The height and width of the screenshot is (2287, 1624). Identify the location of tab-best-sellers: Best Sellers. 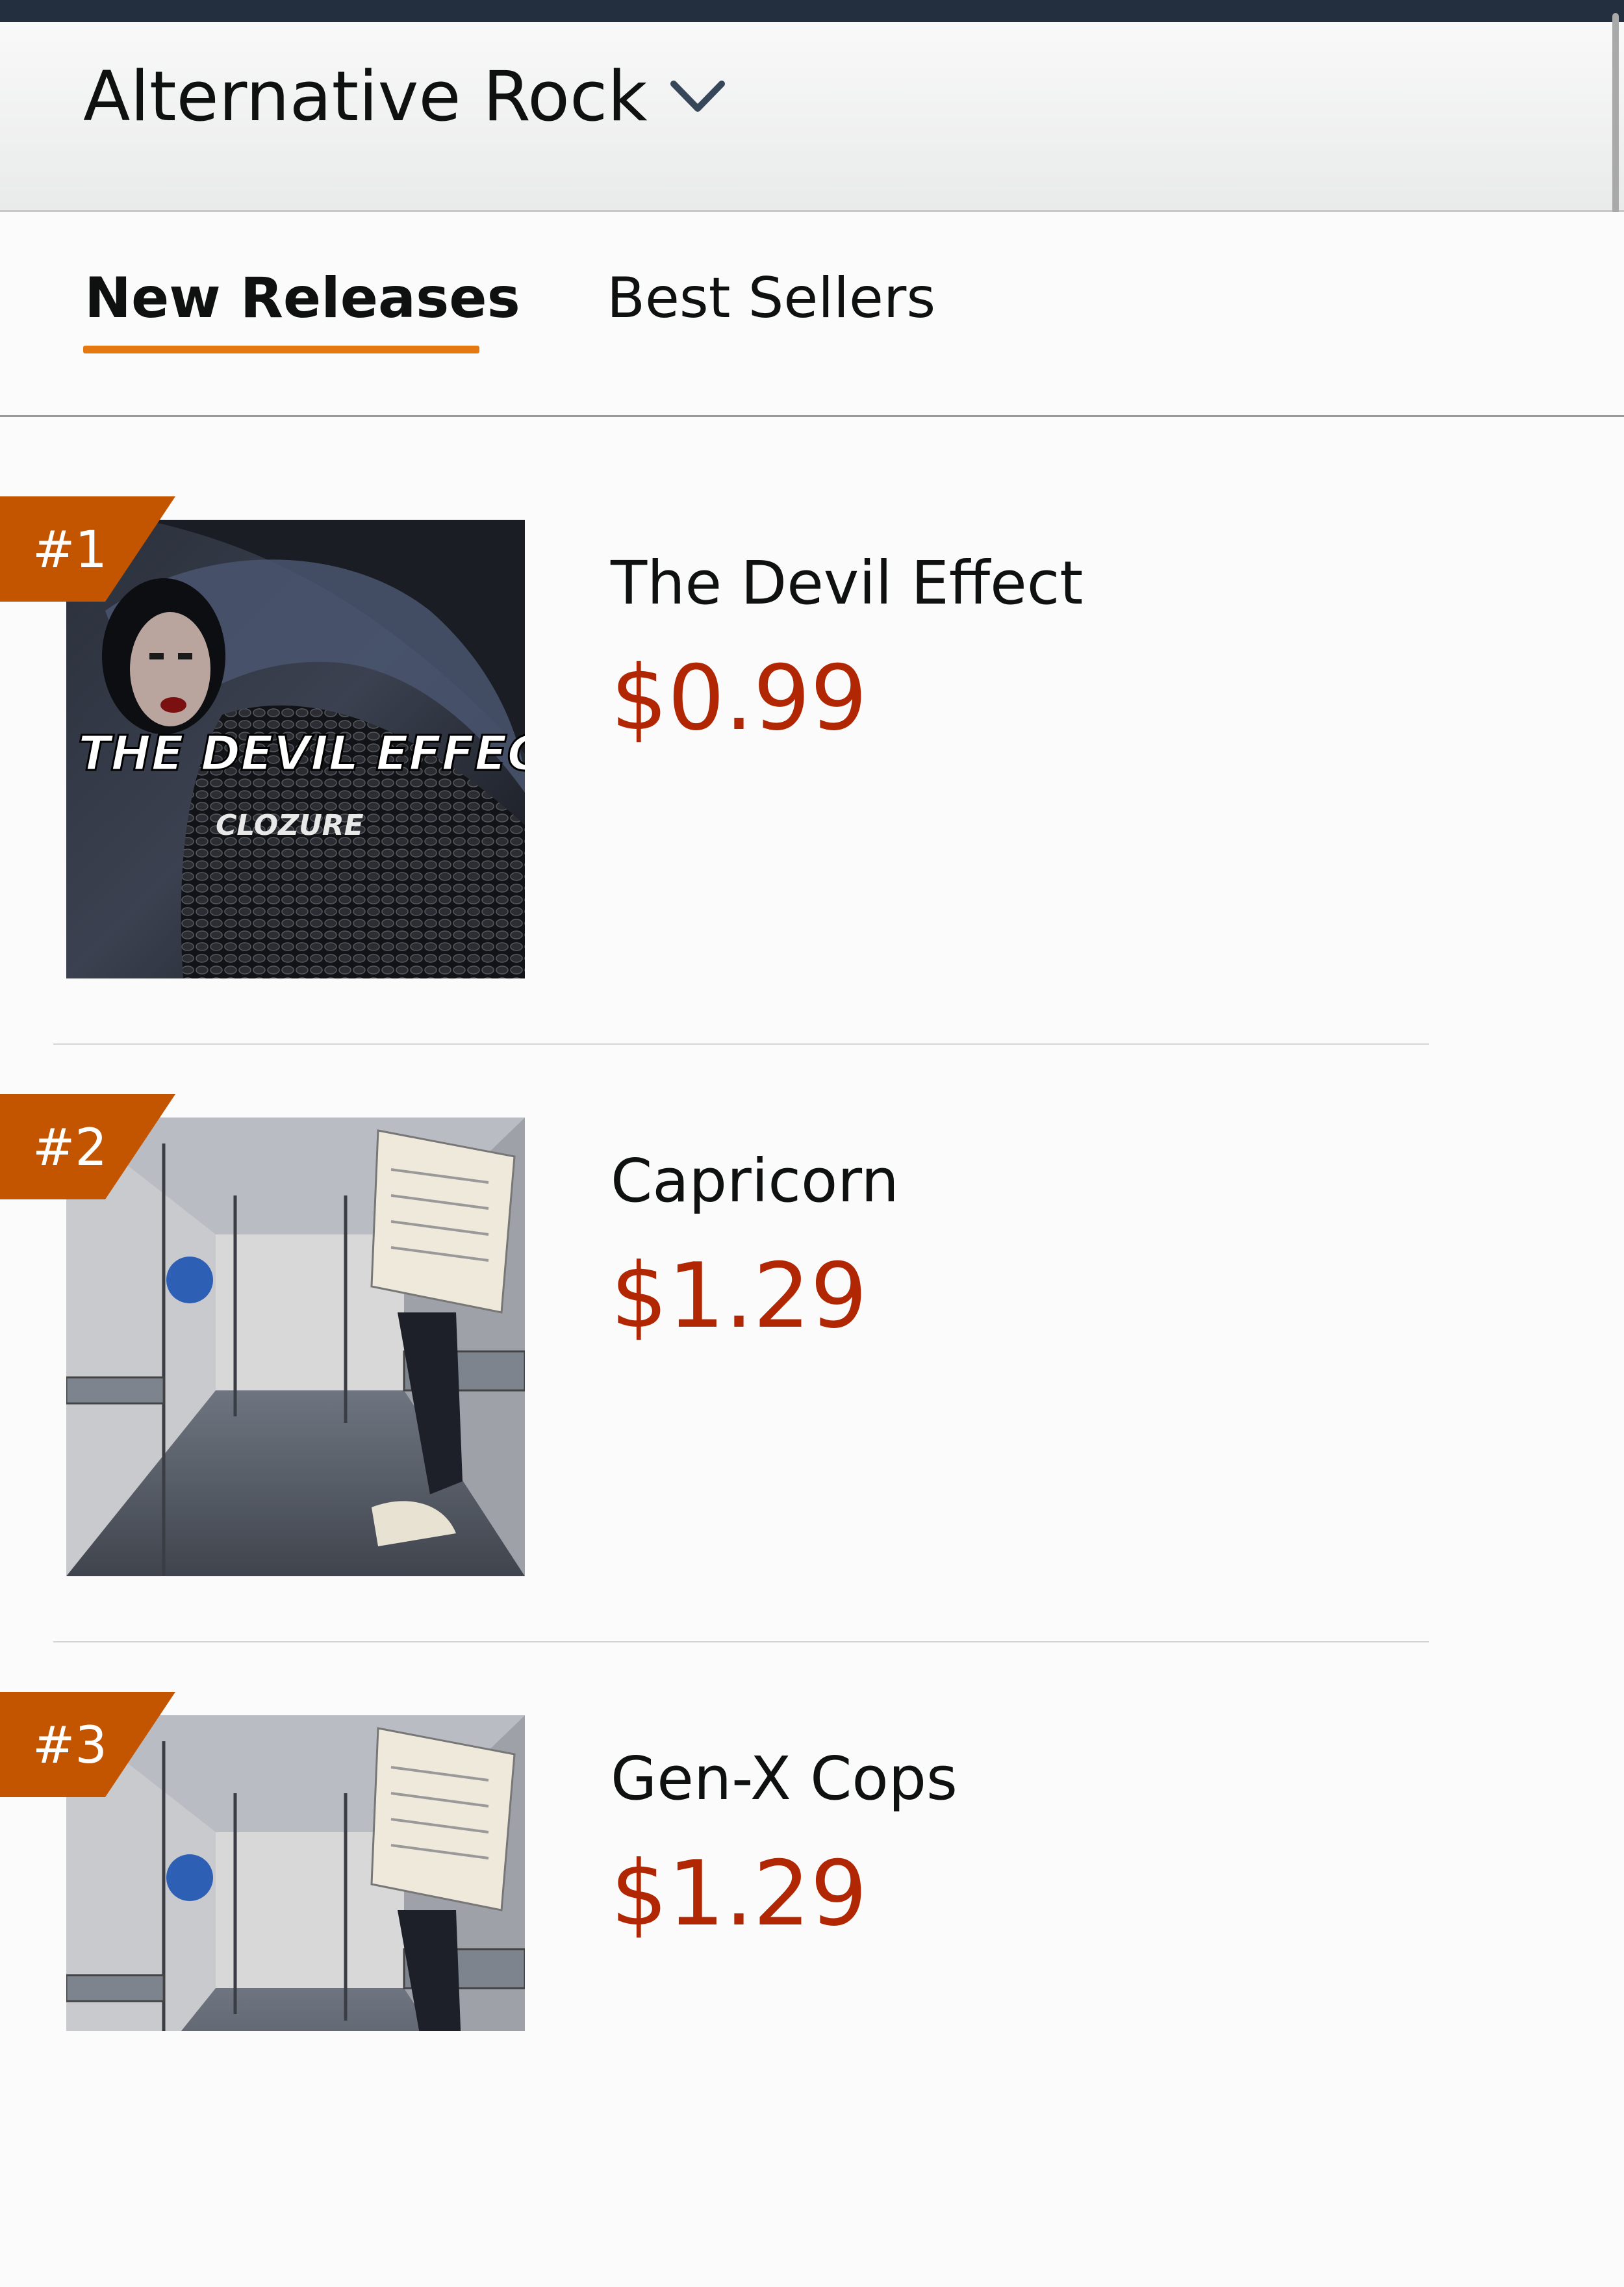
(771, 298).